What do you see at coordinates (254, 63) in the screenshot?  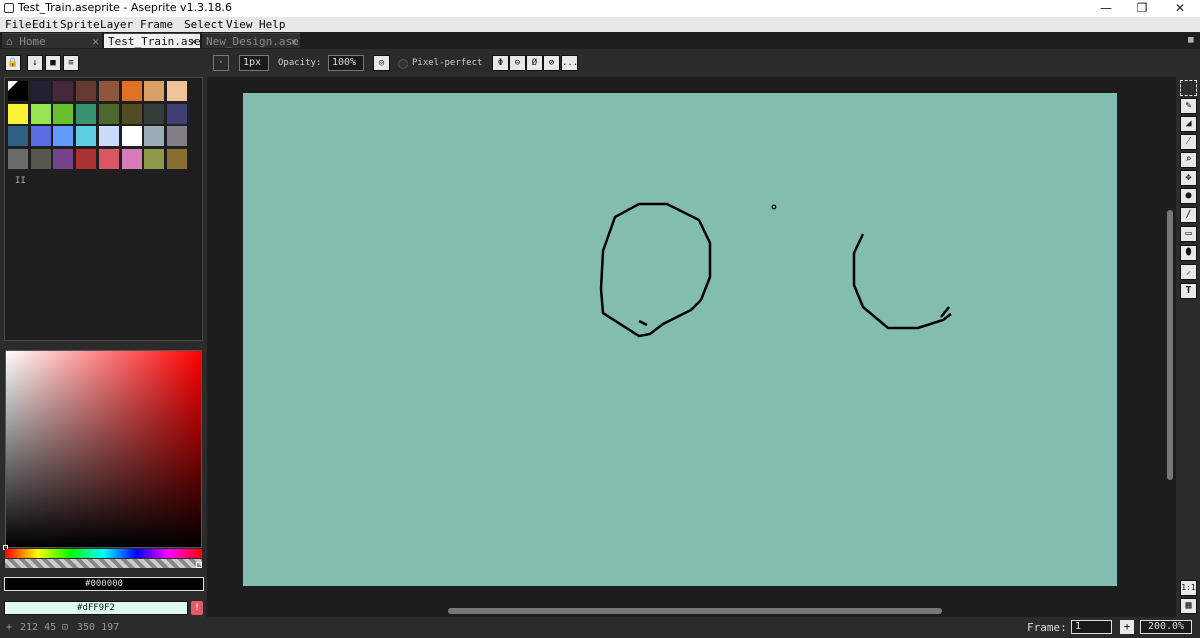 I see `brush-size-field: 1px` at bounding box center [254, 63].